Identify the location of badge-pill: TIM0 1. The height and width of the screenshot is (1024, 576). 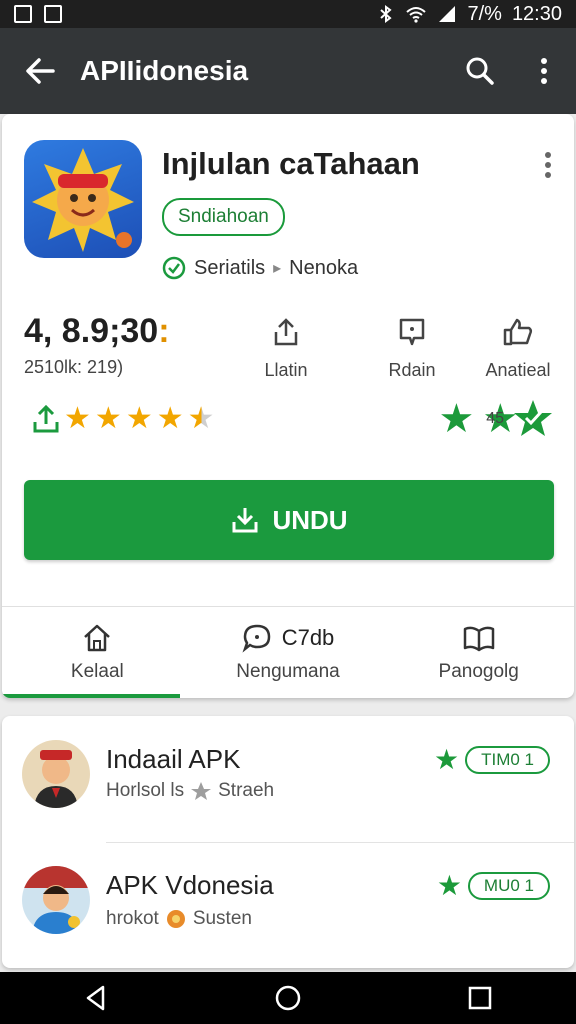
(507, 760).